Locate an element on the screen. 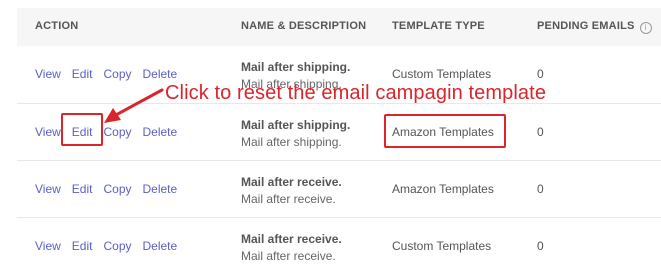 This screenshot has width=661, height=277. template-type-cell: Amazon Templates is located at coordinates (443, 189).